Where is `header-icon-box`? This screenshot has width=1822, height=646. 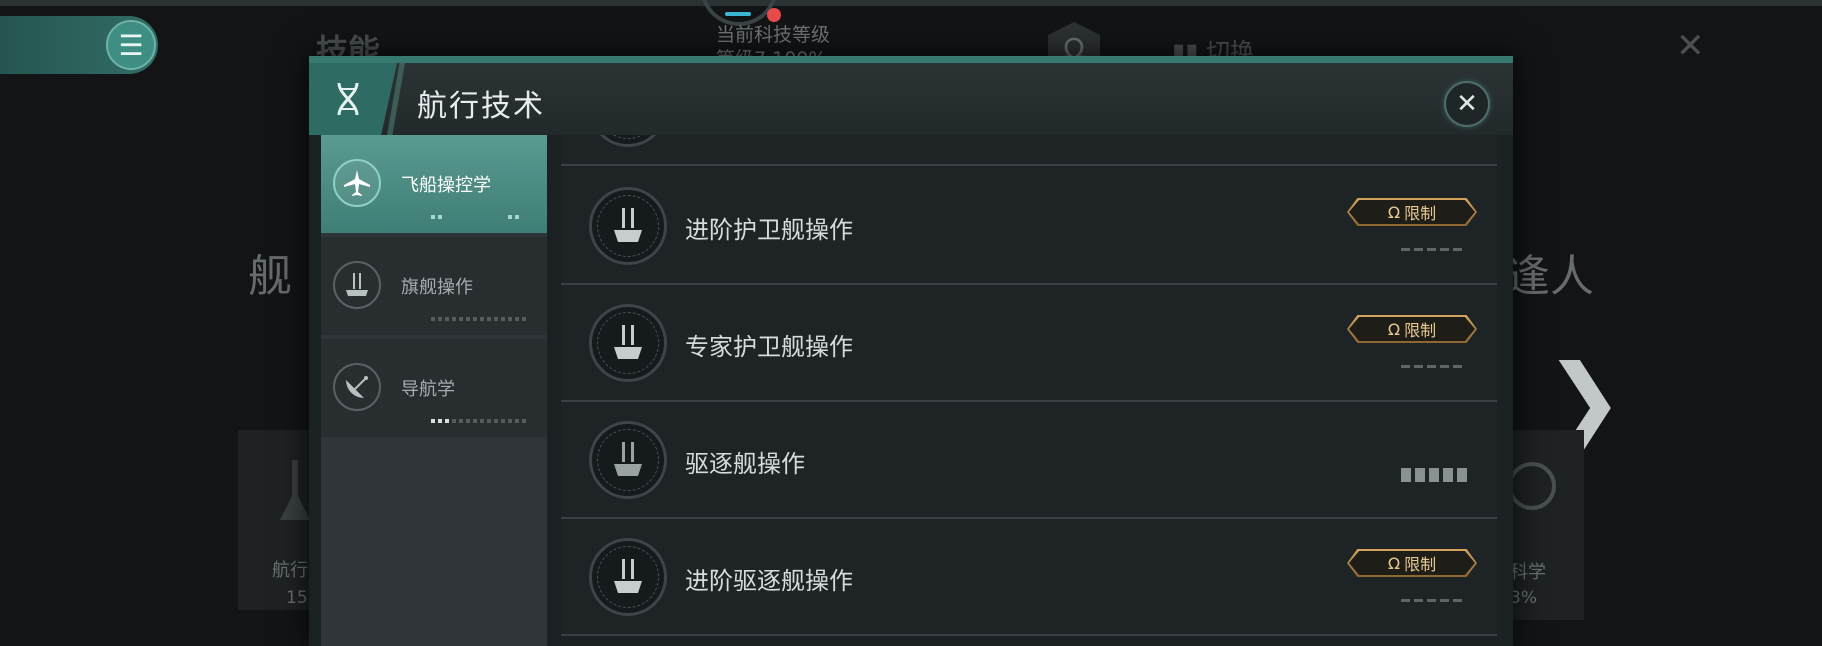
header-icon-box is located at coordinates (353, 99).